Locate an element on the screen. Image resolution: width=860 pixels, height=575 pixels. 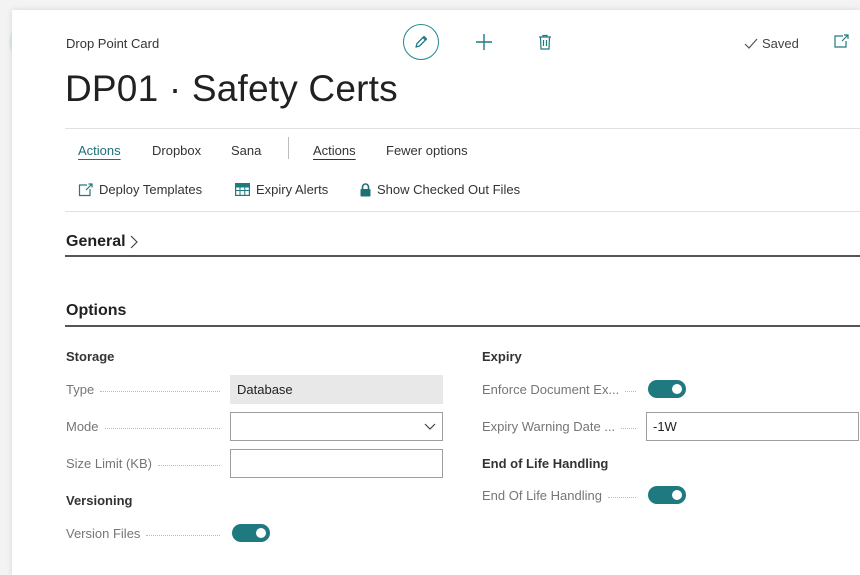
expiry-alerts-label: Expiry Alerts is located at coordinates (292, 189).